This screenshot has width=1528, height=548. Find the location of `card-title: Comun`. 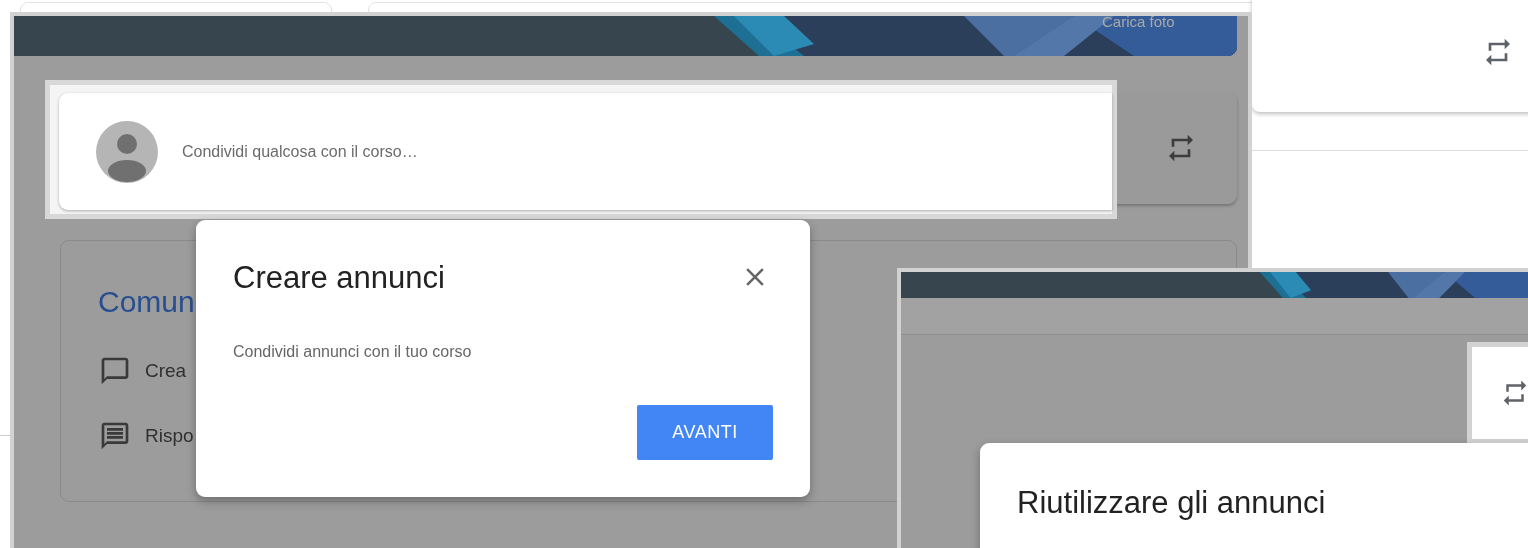

card-title: Comun is located at coordinates (146, 302).